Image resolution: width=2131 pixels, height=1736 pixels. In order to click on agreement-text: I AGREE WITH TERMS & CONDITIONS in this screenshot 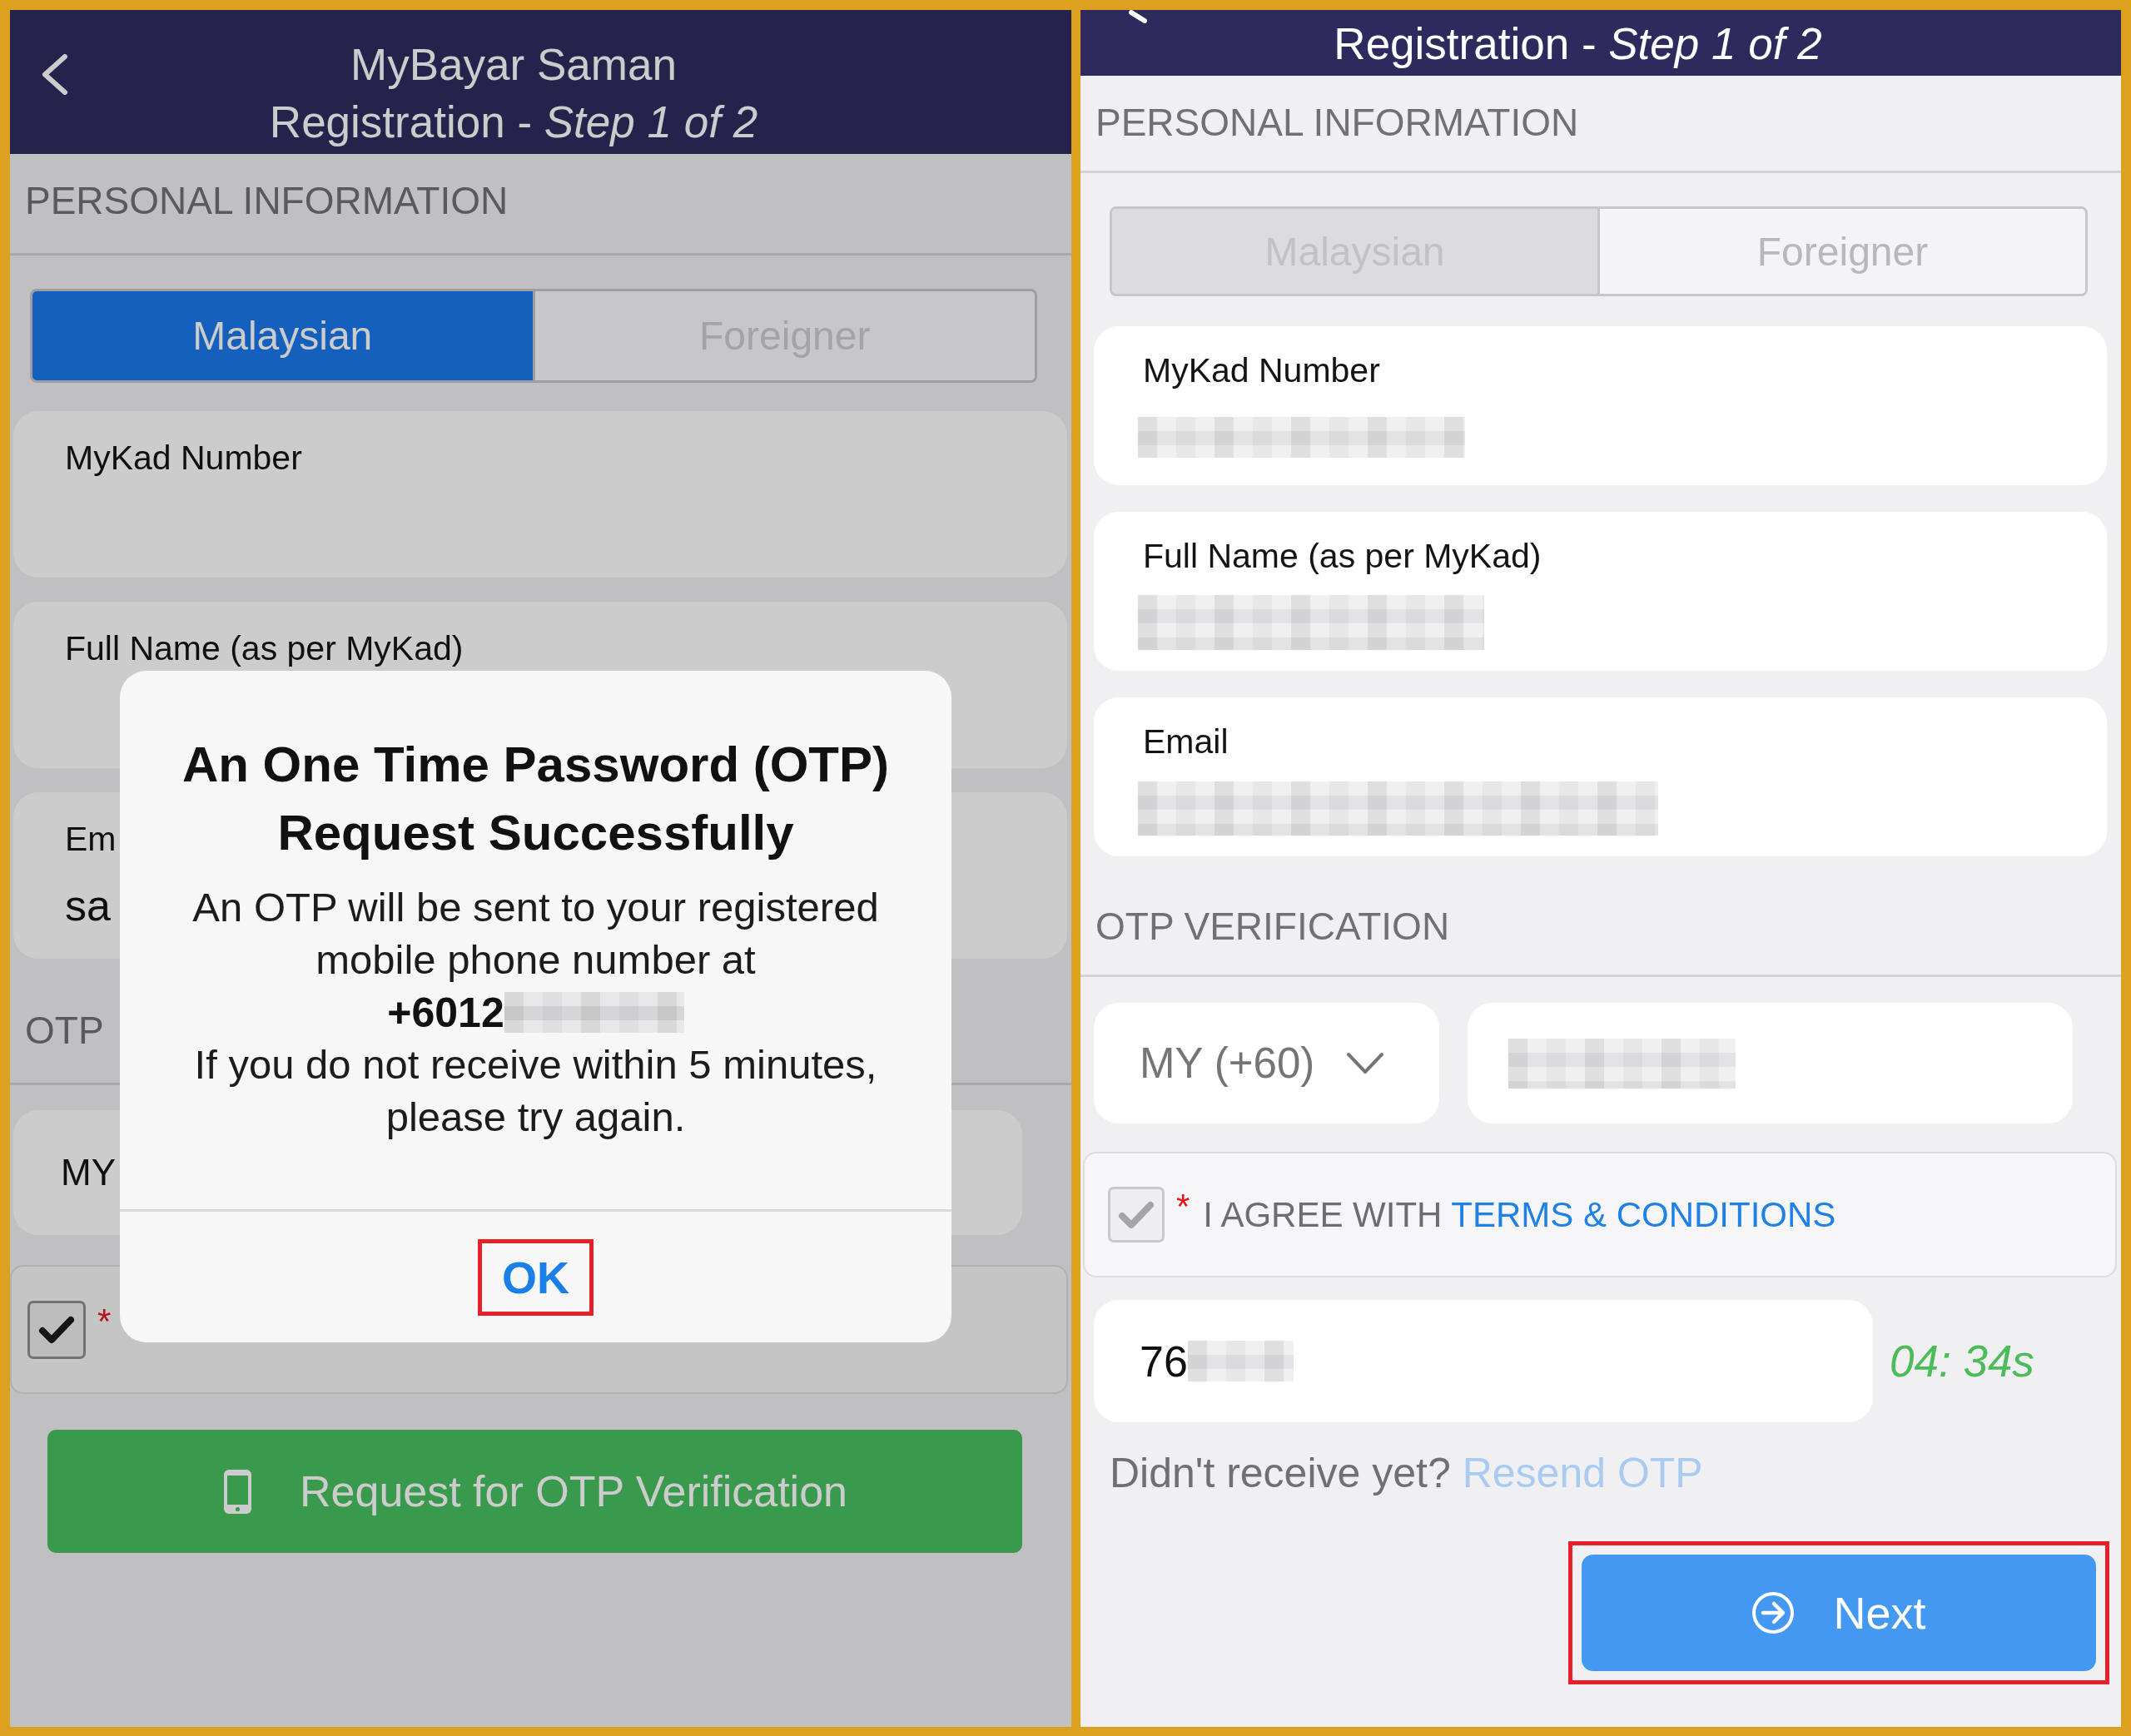, I will do `click(1519, 1214)`.